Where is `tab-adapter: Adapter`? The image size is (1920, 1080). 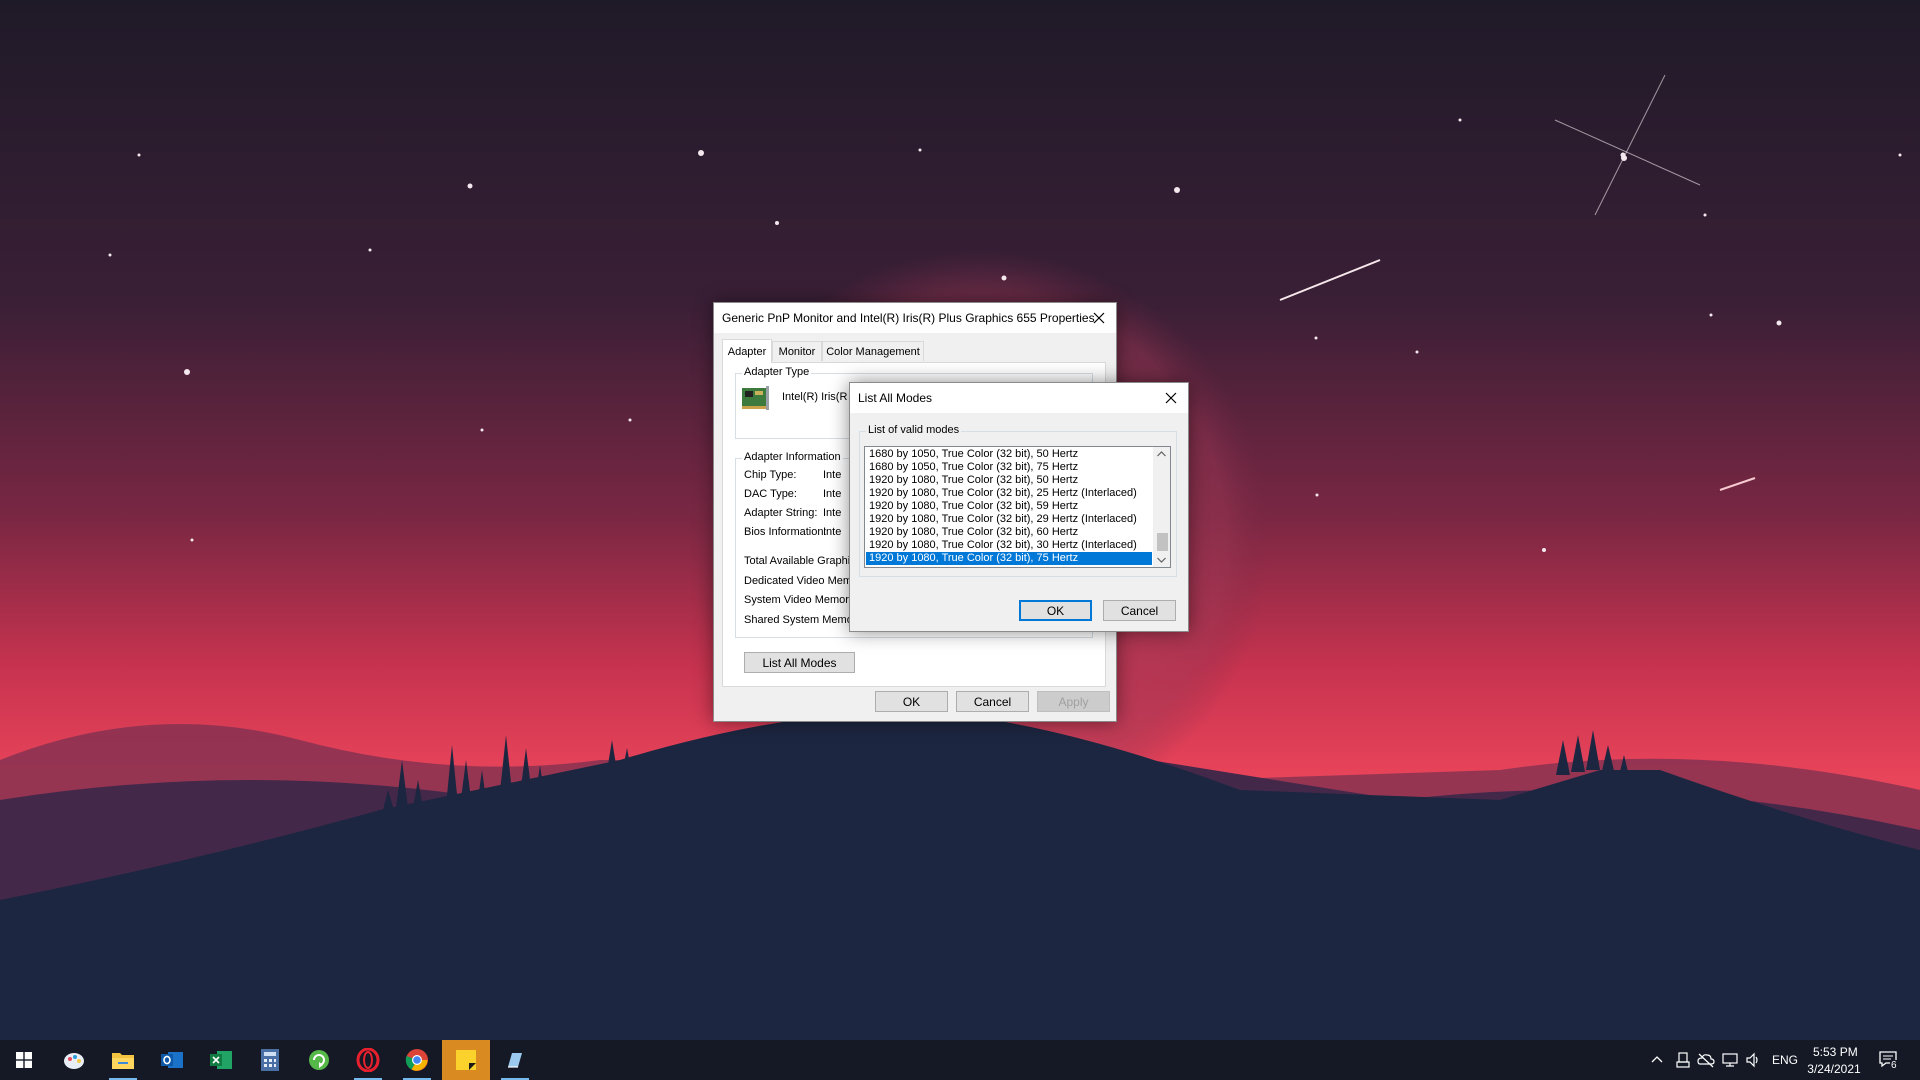 tab-adapter: Adapter is located at coordinates (747, 351).